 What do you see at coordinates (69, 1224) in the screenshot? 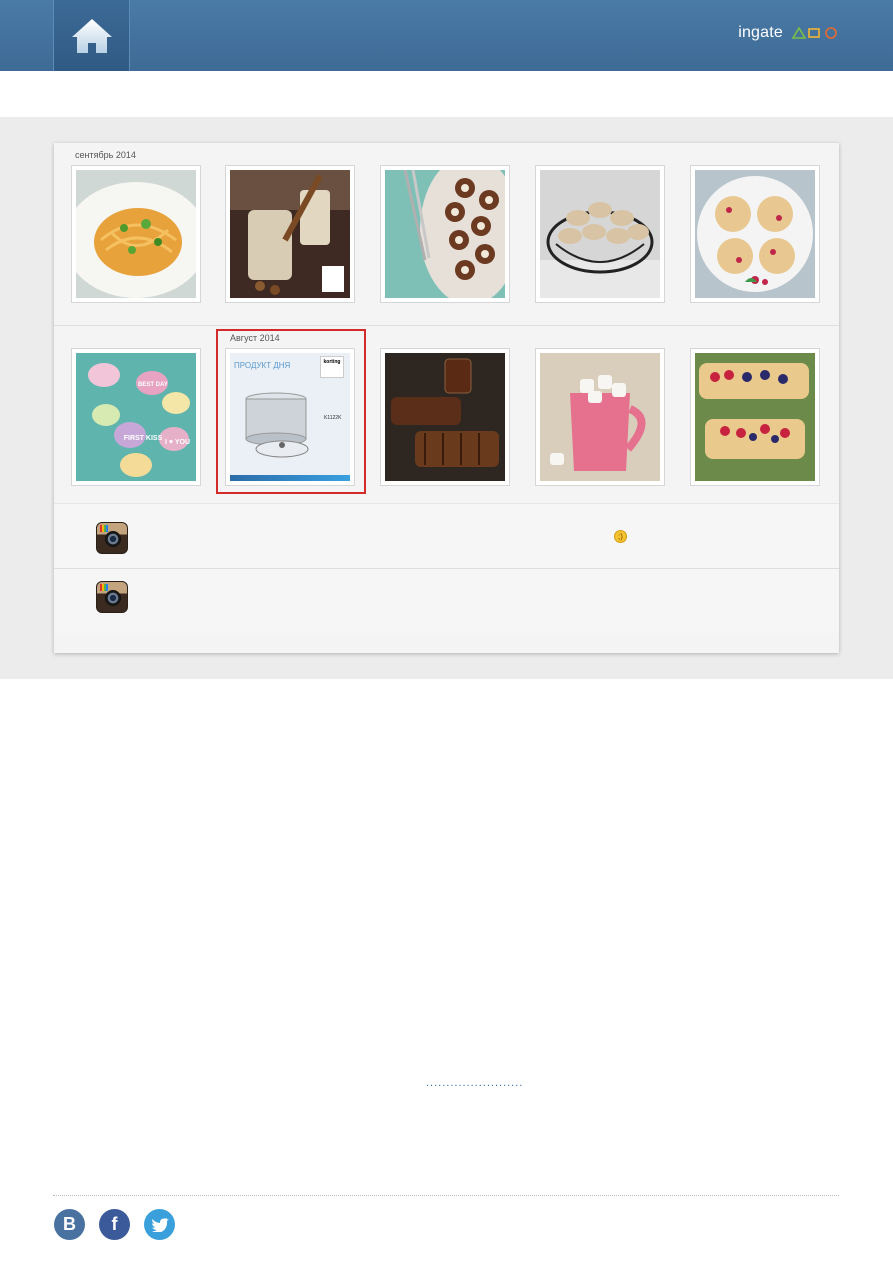
I see `vk-icon: B` at bounding box center [69, 1224].